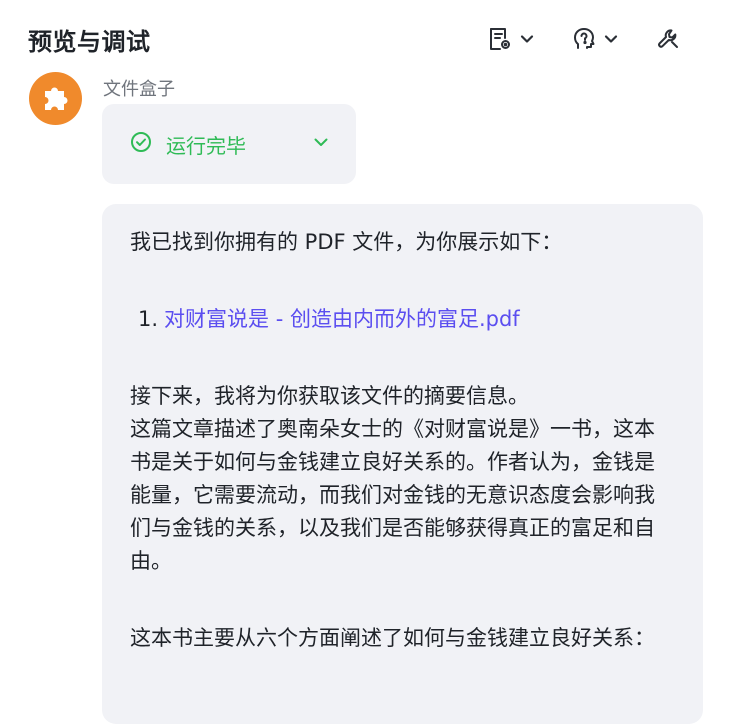  I want to click on tools-button, so click(669, 39).